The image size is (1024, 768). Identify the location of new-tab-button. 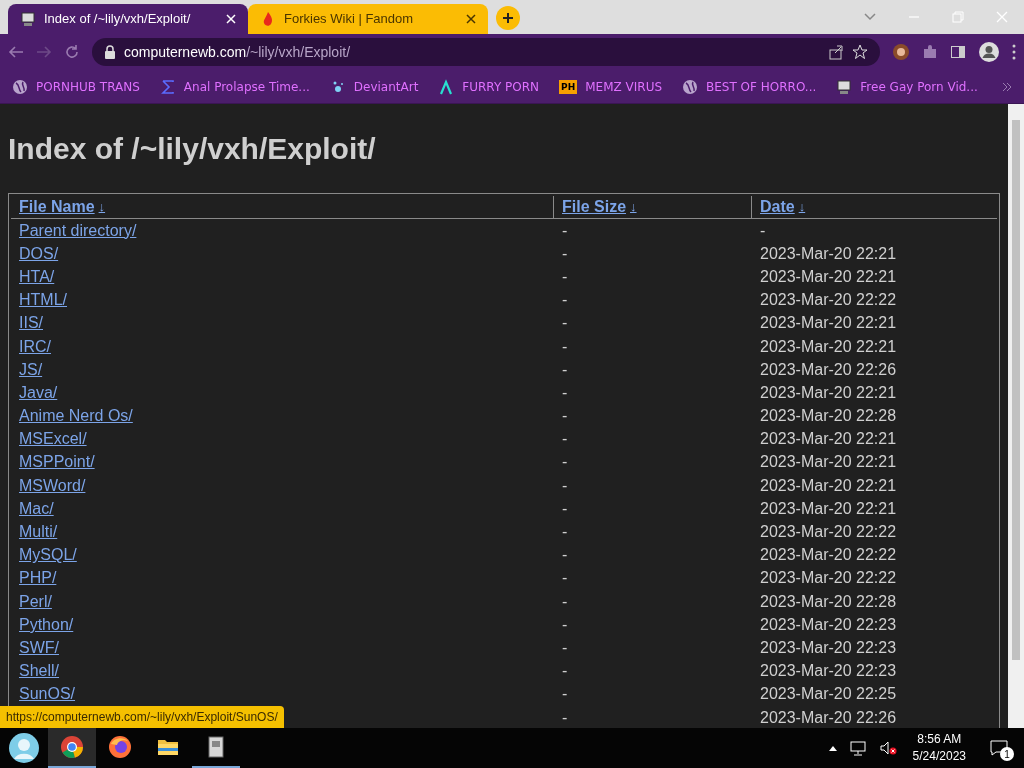
(508, 18).